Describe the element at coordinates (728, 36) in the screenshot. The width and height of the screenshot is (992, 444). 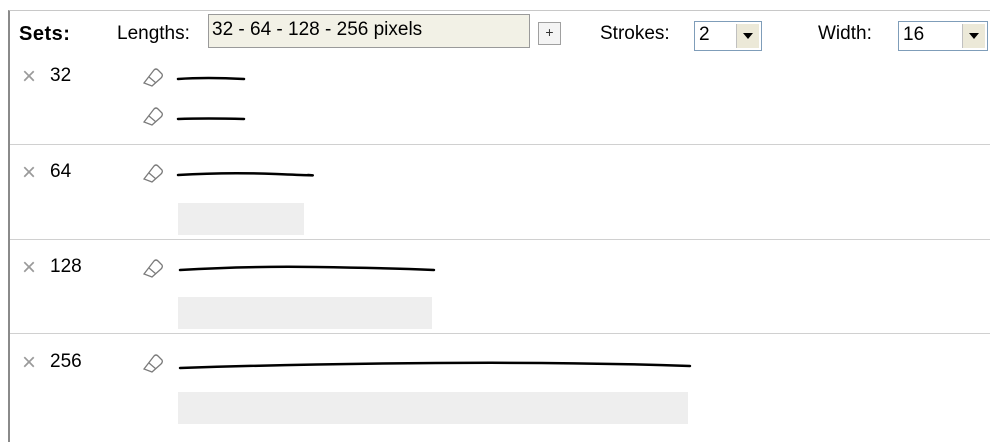
I see `strokes-select: 2` at that location.